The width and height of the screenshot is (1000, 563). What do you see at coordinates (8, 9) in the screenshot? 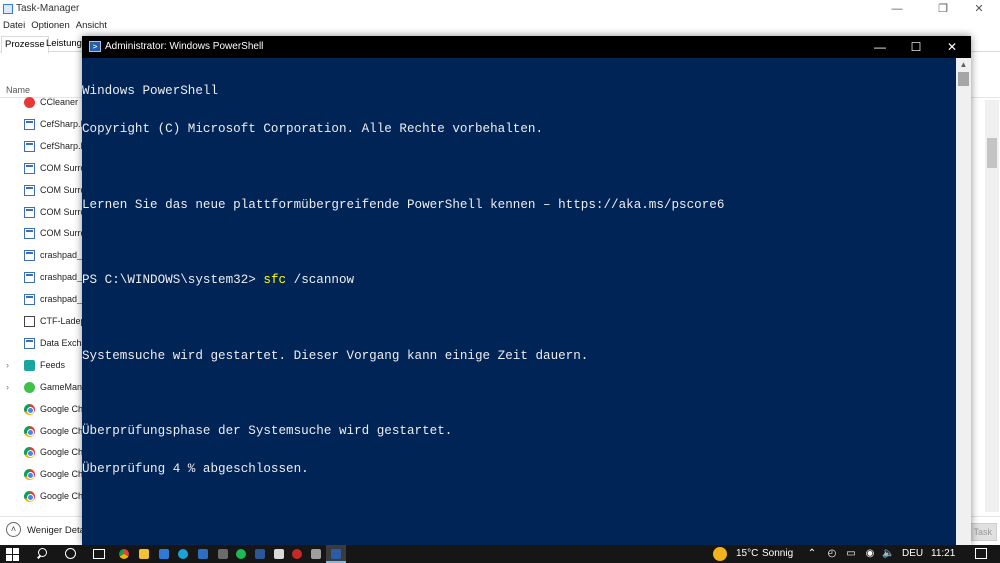
I see `task-manager-icon` at bounding box center [8, 9].